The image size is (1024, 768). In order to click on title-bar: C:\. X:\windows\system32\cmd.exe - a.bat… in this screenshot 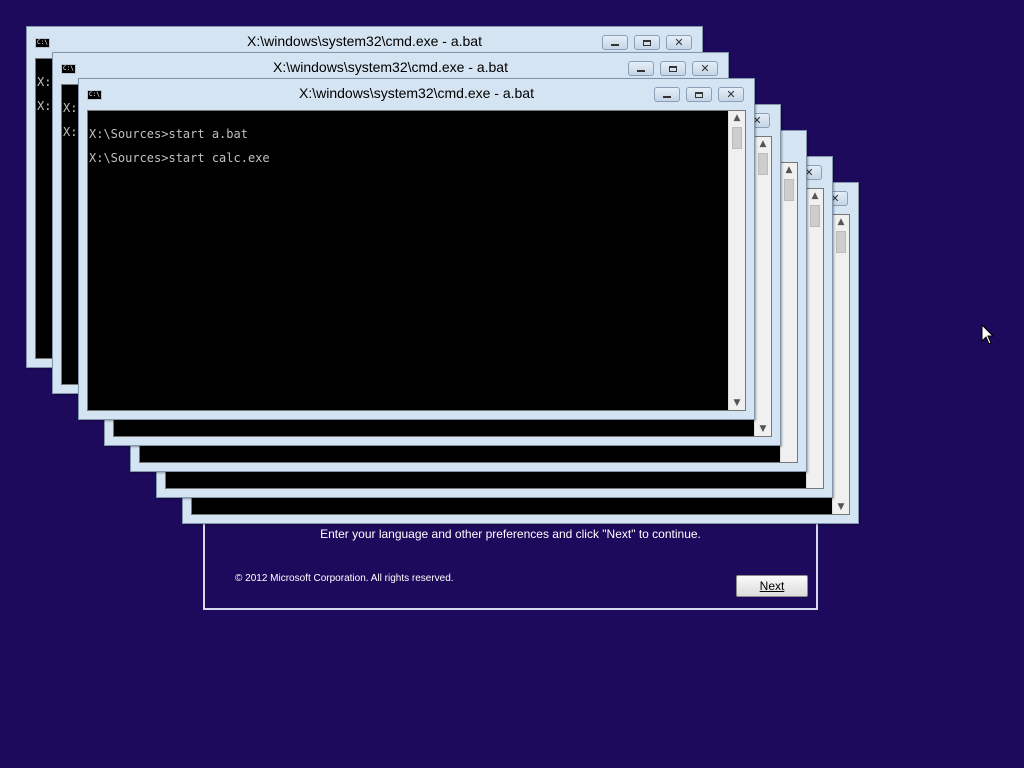, I will do `click(416, 94)`.